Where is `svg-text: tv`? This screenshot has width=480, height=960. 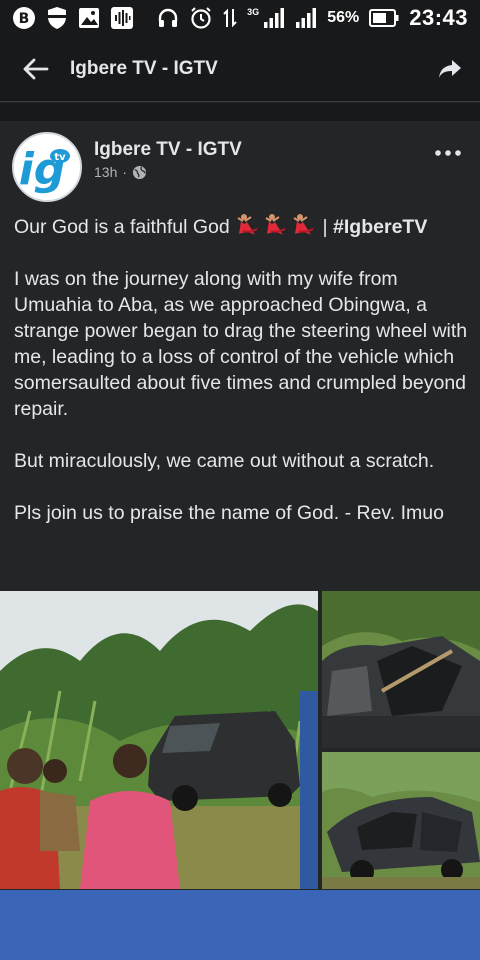 svg-text: tv is located at coordinates (60, 157).